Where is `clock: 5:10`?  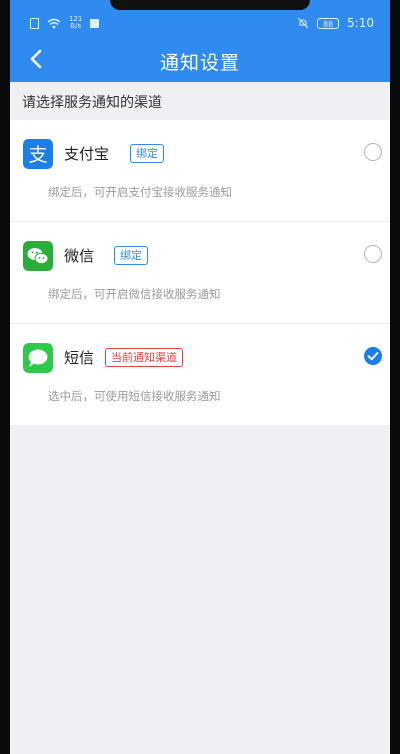
clock: 5:10 is located at coordinates (360, 23).